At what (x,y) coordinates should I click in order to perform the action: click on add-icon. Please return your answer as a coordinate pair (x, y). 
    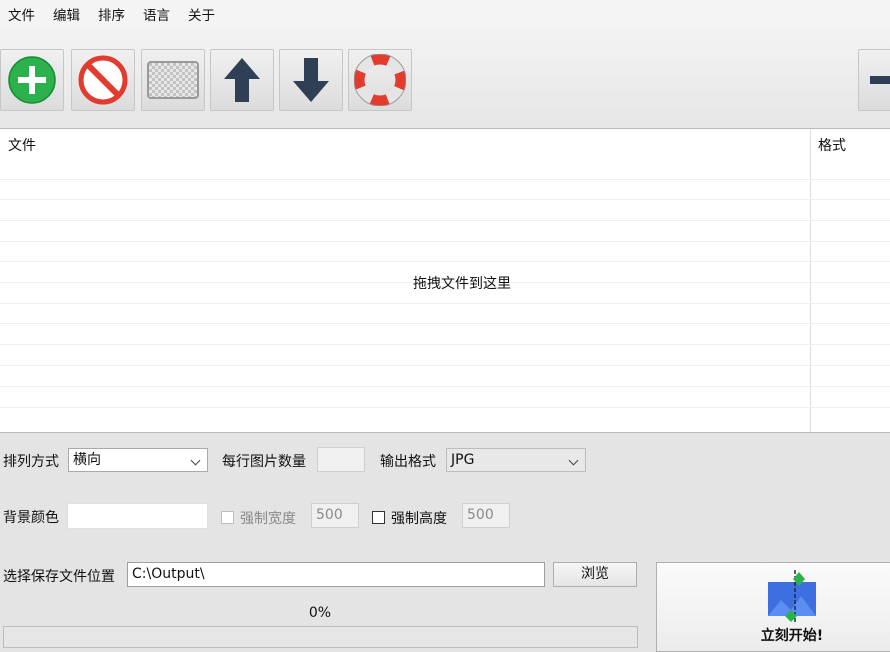
    Looking at the image, I should click on (32, 80).